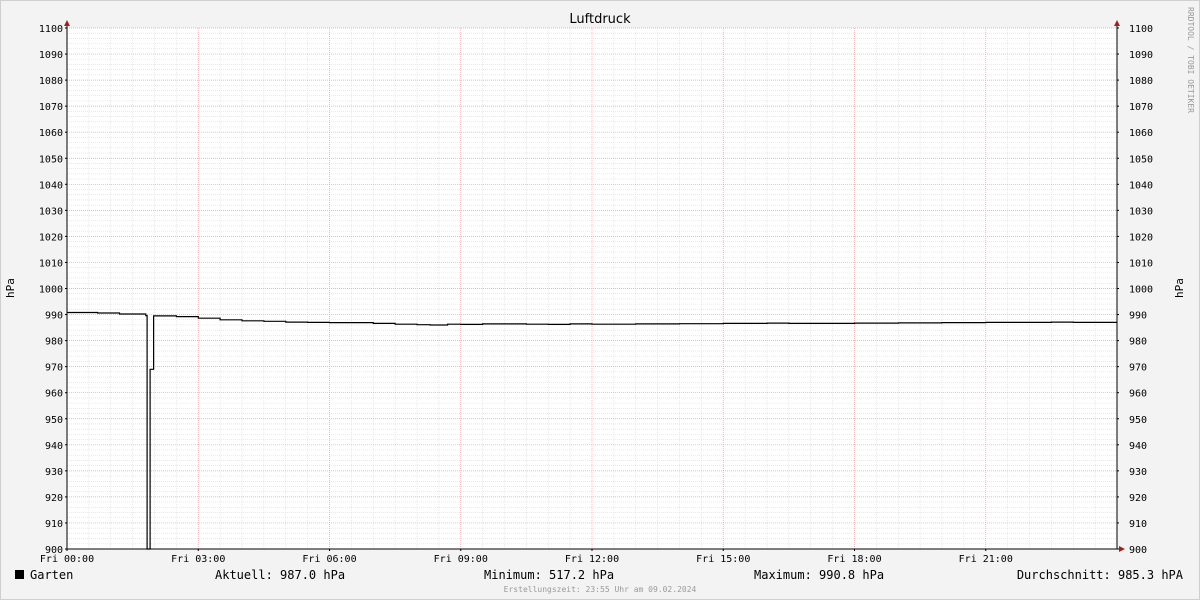 The height and width of the screenshot is (600, 1200). What do you see at coordinates (1138, 498) in the screenshot?
I see `y-tick-label-right: 920` at bounding box center [1138, 498].